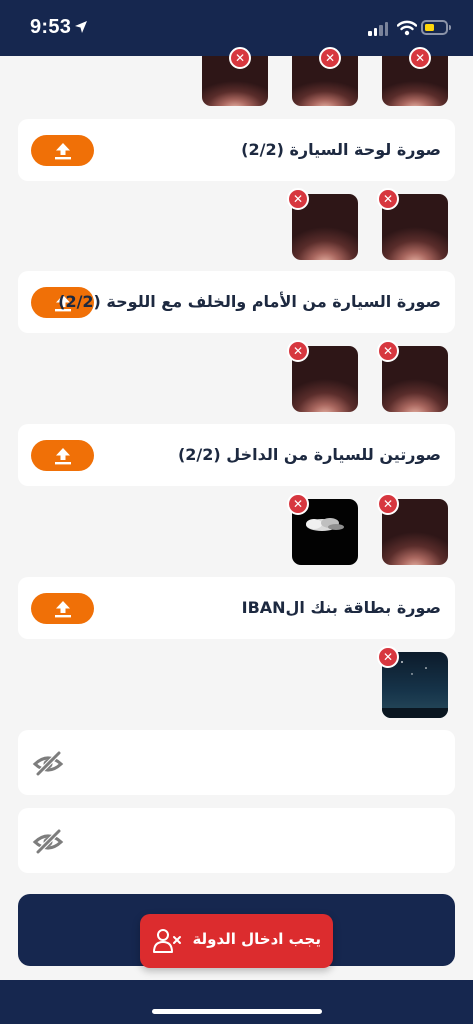 Image resolution: width=473 pixels, height=1024 pixels. Describe the element at coordinates (236, 150) in the screenshot. I see `upload-section-plate: صورة لوحة السيارة (2/2)` at that location.